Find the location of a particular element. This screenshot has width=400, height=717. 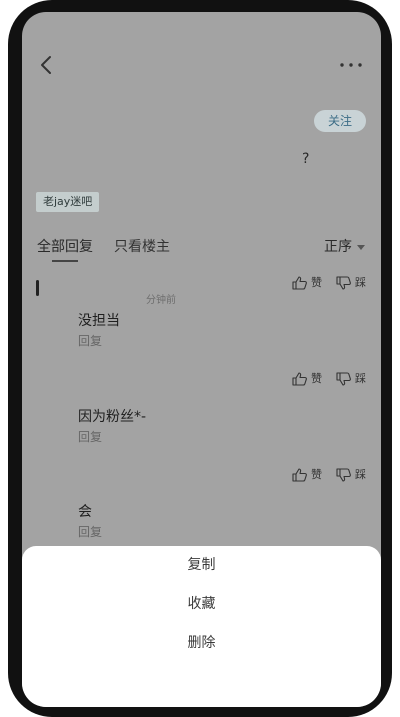

comment-text: 没担当 is located at coordinates (99, 321).